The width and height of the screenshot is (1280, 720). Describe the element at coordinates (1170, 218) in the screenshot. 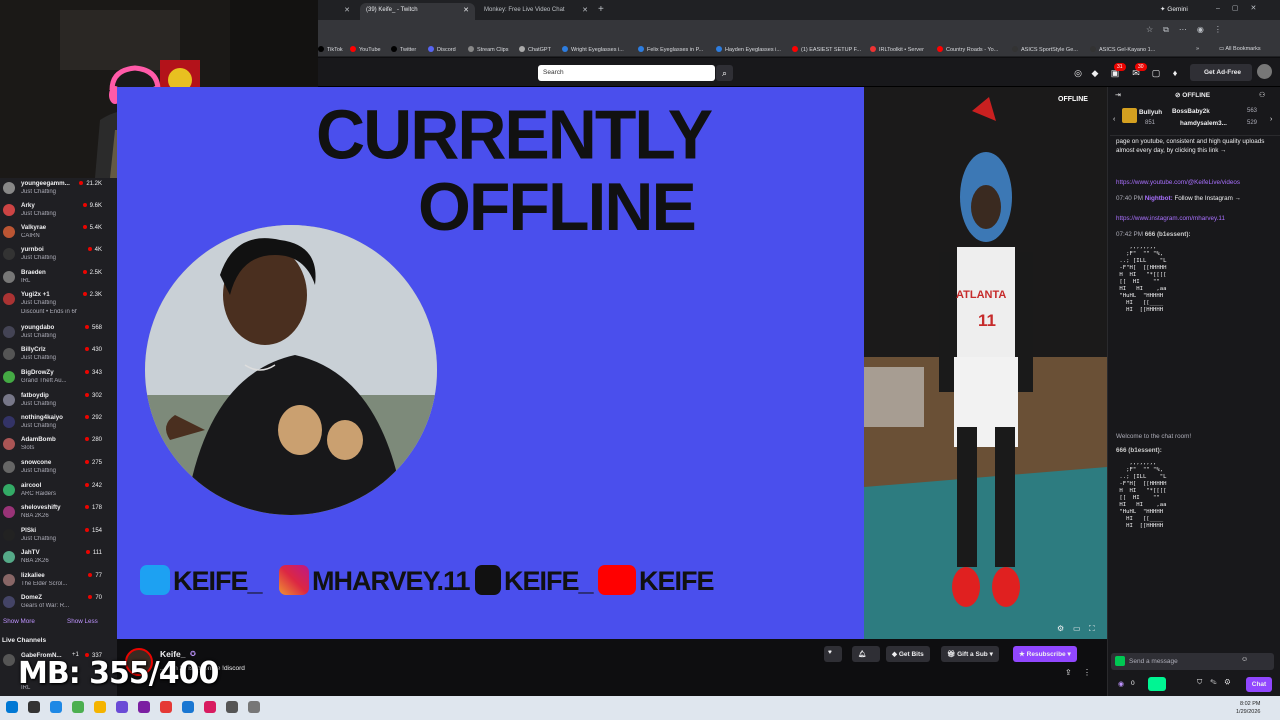

I see `chat-link-url: https://www.instagram.com/mharvey.11` at that location.